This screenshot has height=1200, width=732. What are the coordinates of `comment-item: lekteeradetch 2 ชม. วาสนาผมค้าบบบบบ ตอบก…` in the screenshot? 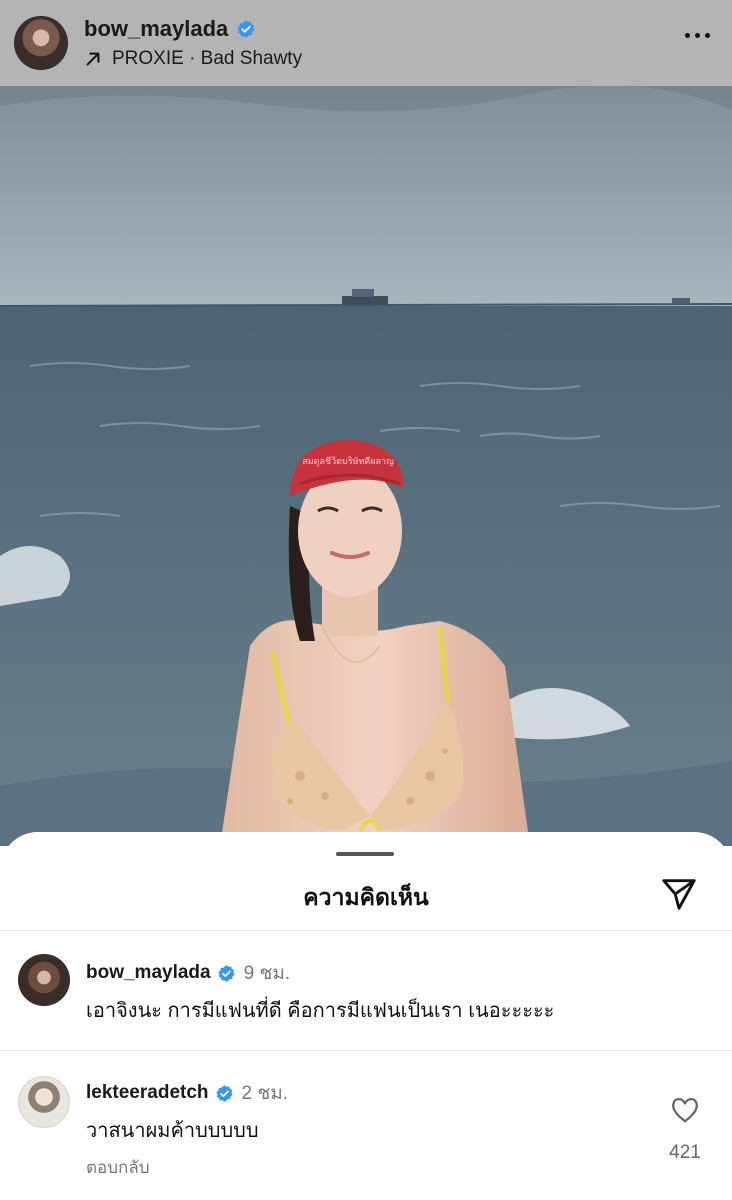 It's located at (366, 1125).